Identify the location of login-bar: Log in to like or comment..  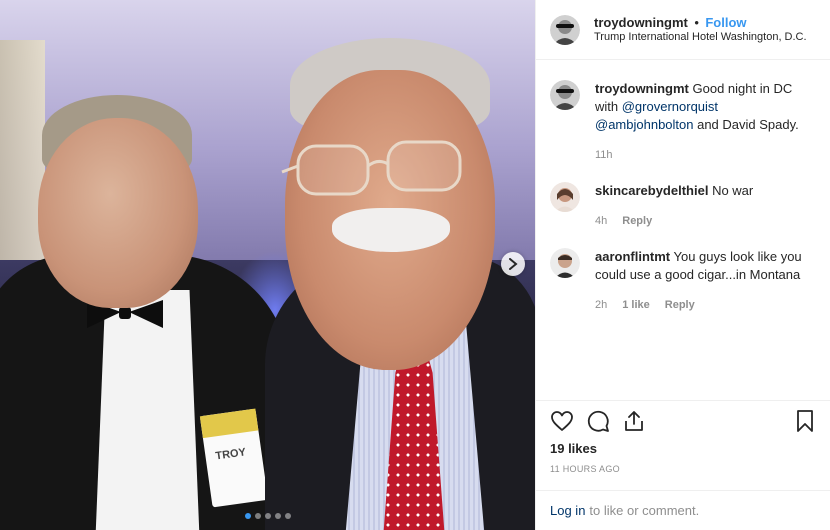
(683, 510).